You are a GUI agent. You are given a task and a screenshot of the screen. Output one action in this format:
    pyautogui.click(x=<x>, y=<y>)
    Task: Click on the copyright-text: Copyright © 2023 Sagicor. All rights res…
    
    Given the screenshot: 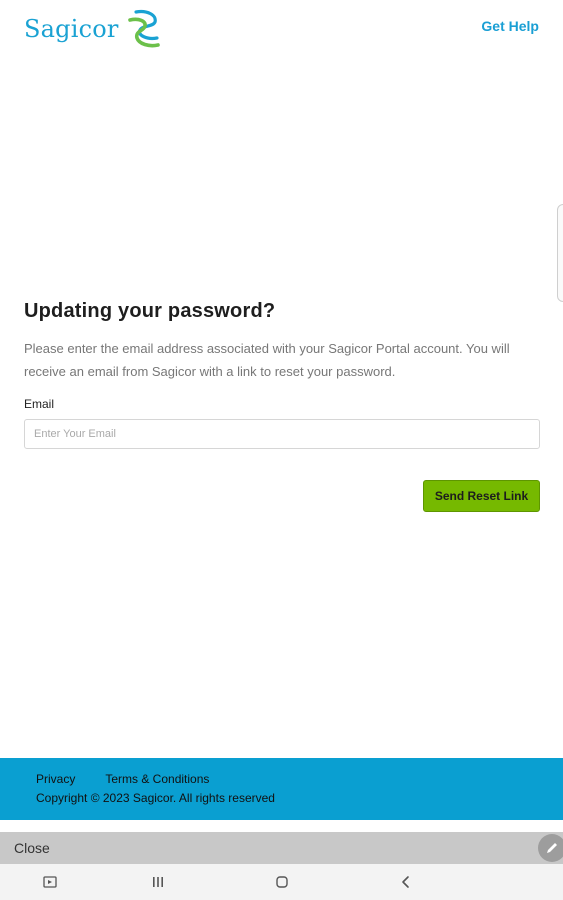 What is the action you would take?
    pyautogui.click(x=155, y=798)
    